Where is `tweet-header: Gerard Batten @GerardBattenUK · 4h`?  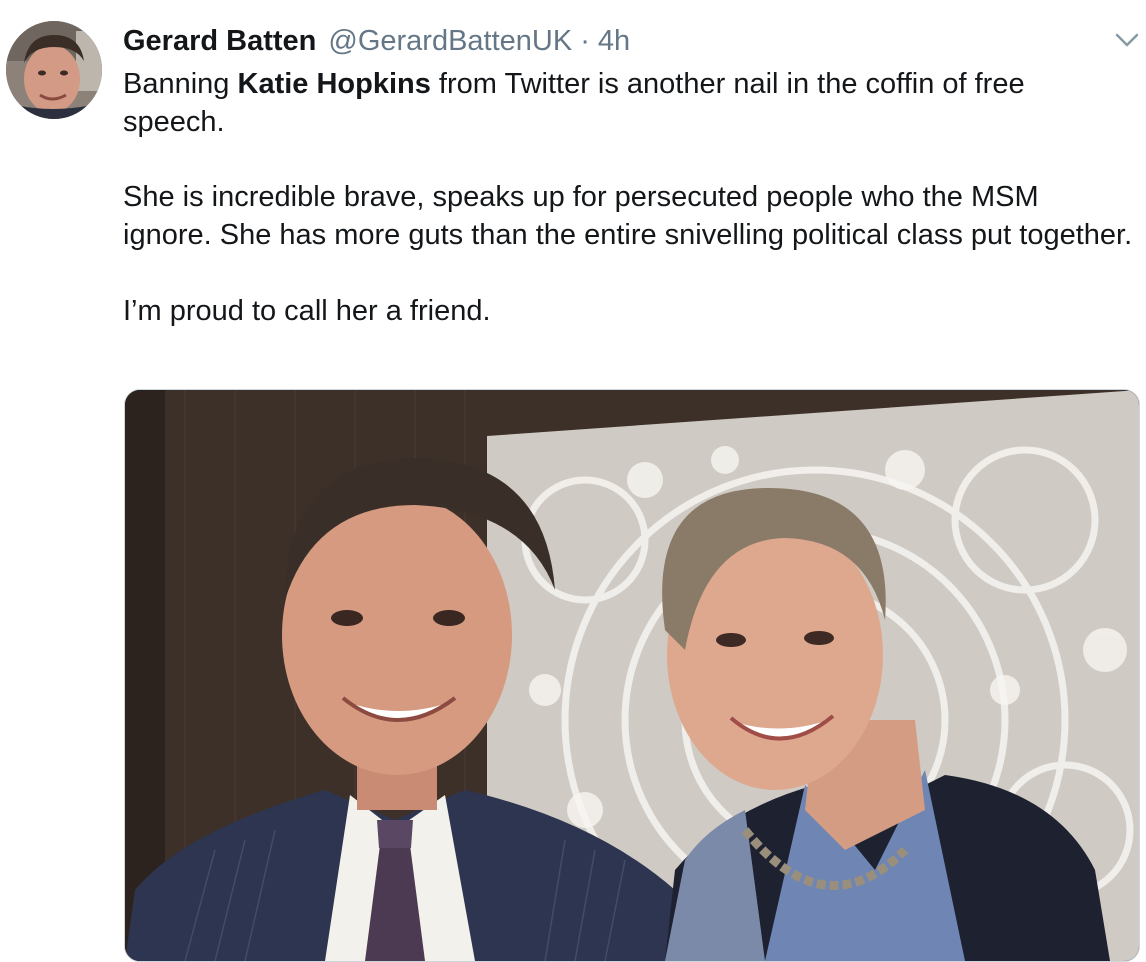
tweet-header: Gerard Batten @GerardBattenUK · 4h is located at coordinates (376, 41).